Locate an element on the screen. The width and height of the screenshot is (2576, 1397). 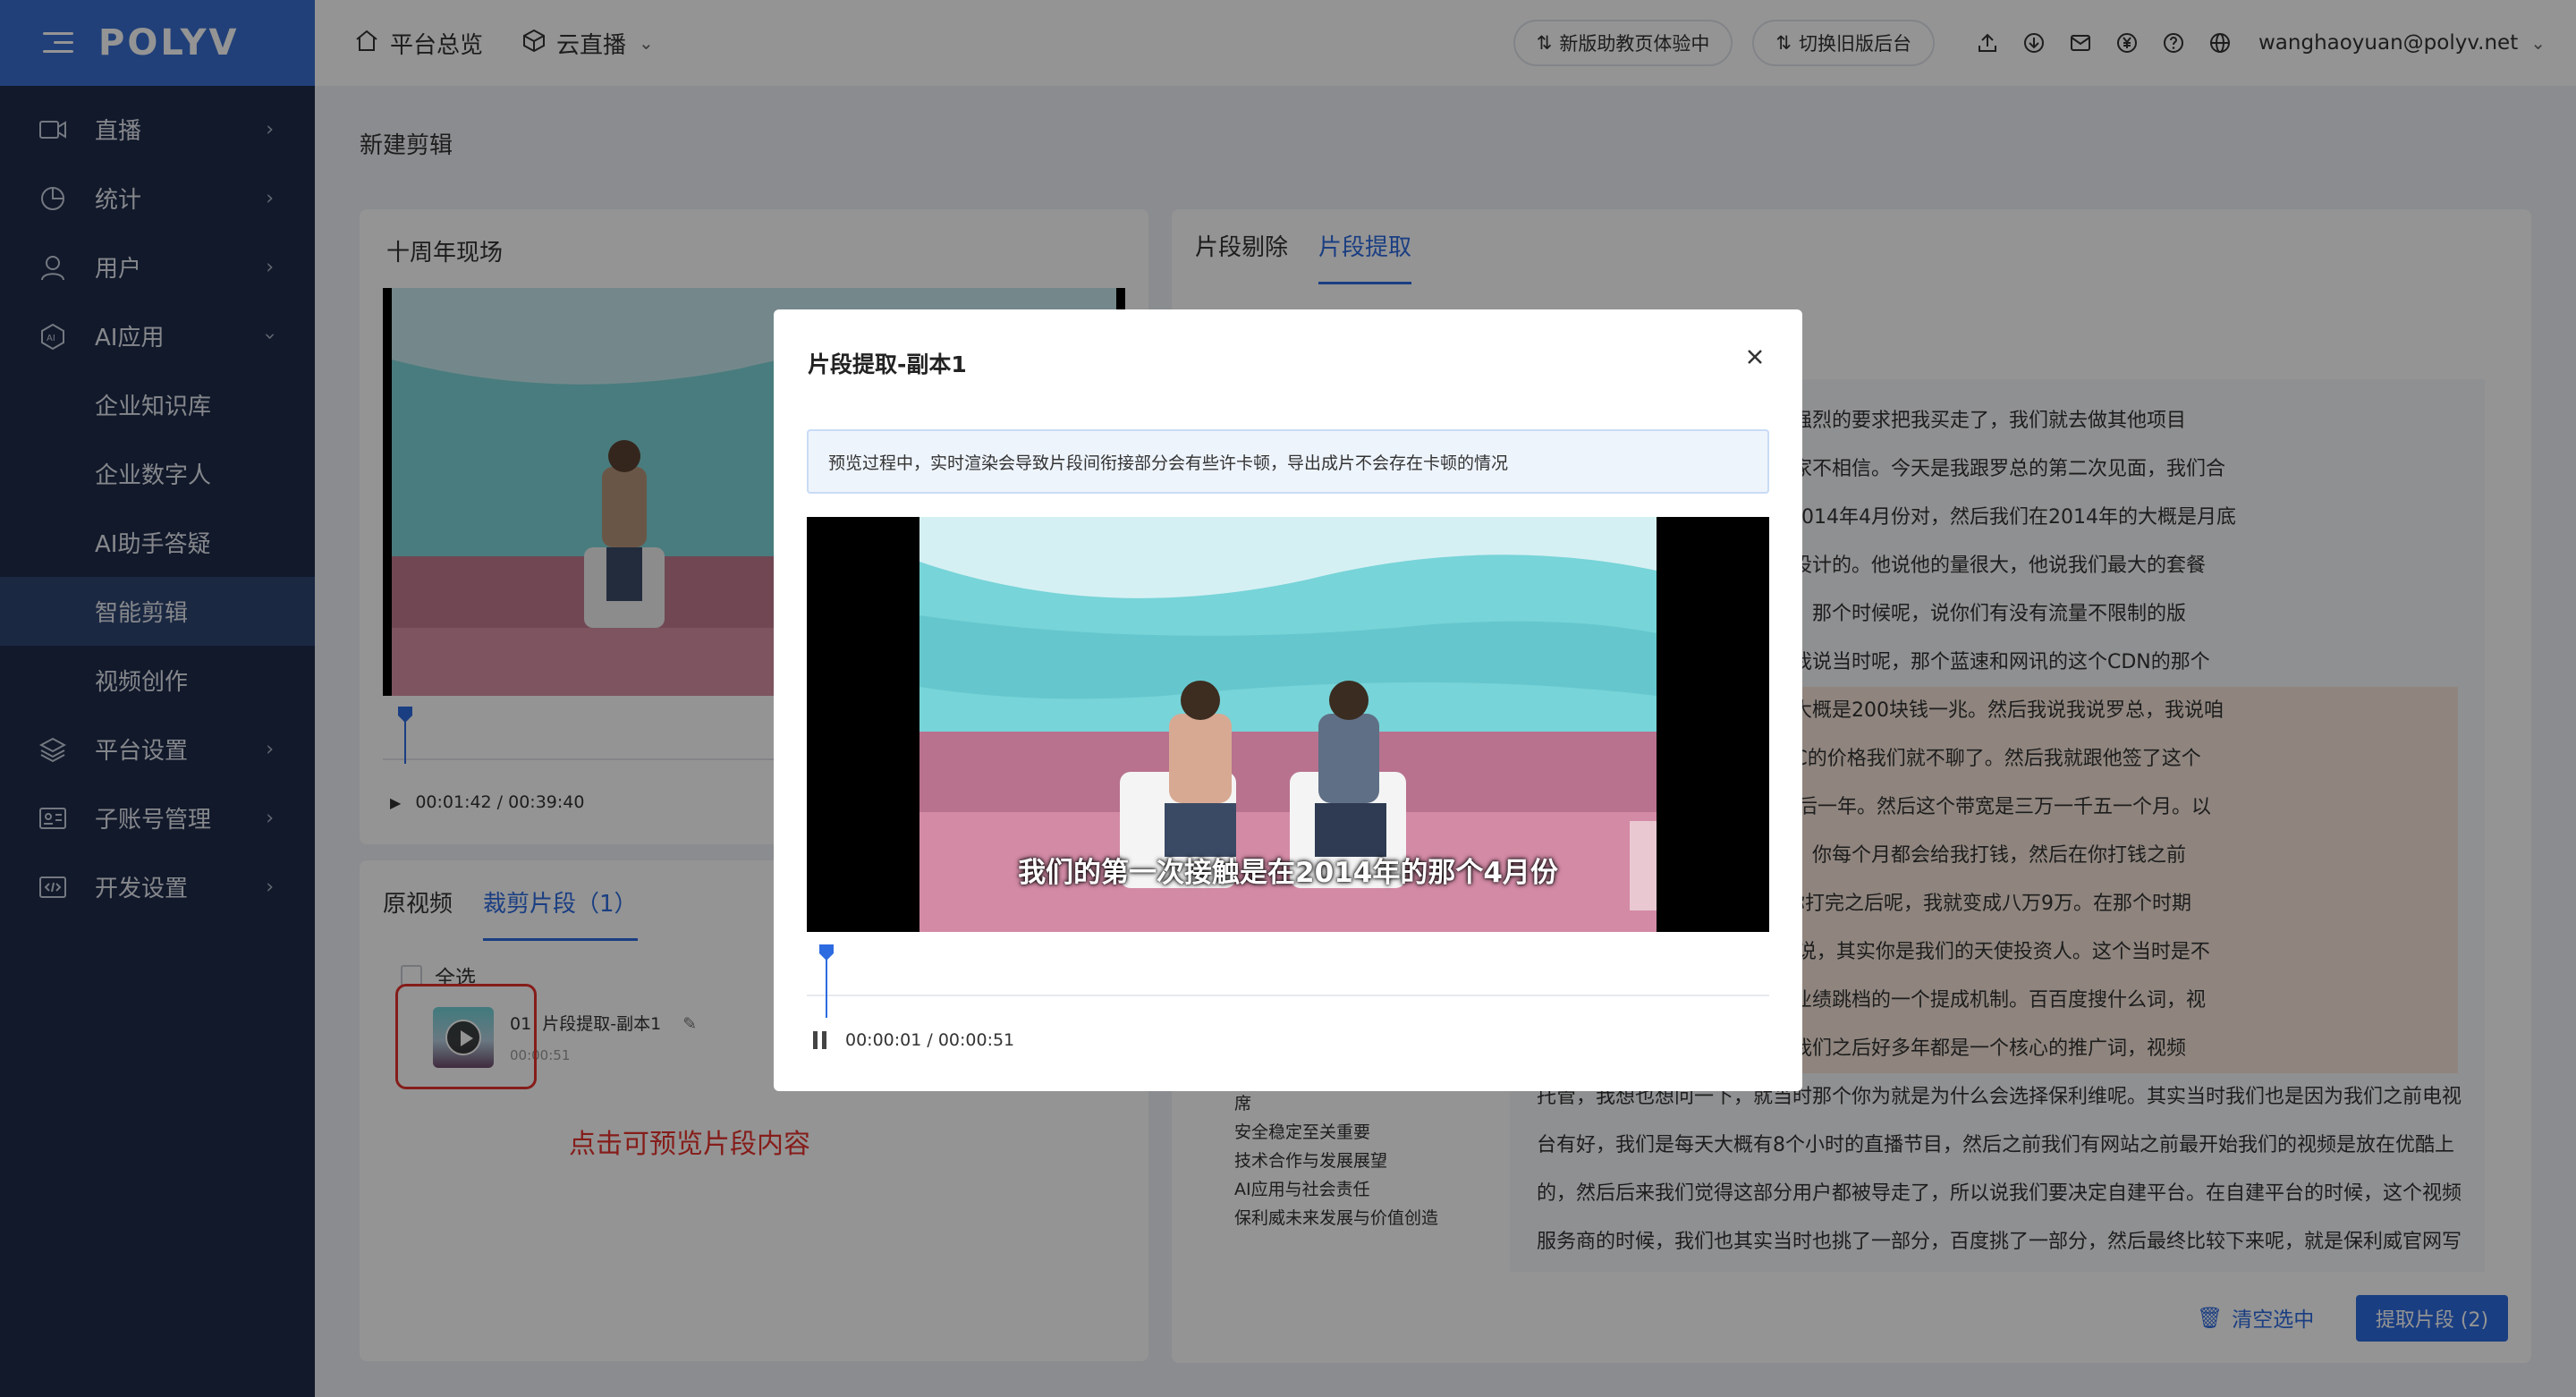
timeline-track is located at coordinates (1288, 995).